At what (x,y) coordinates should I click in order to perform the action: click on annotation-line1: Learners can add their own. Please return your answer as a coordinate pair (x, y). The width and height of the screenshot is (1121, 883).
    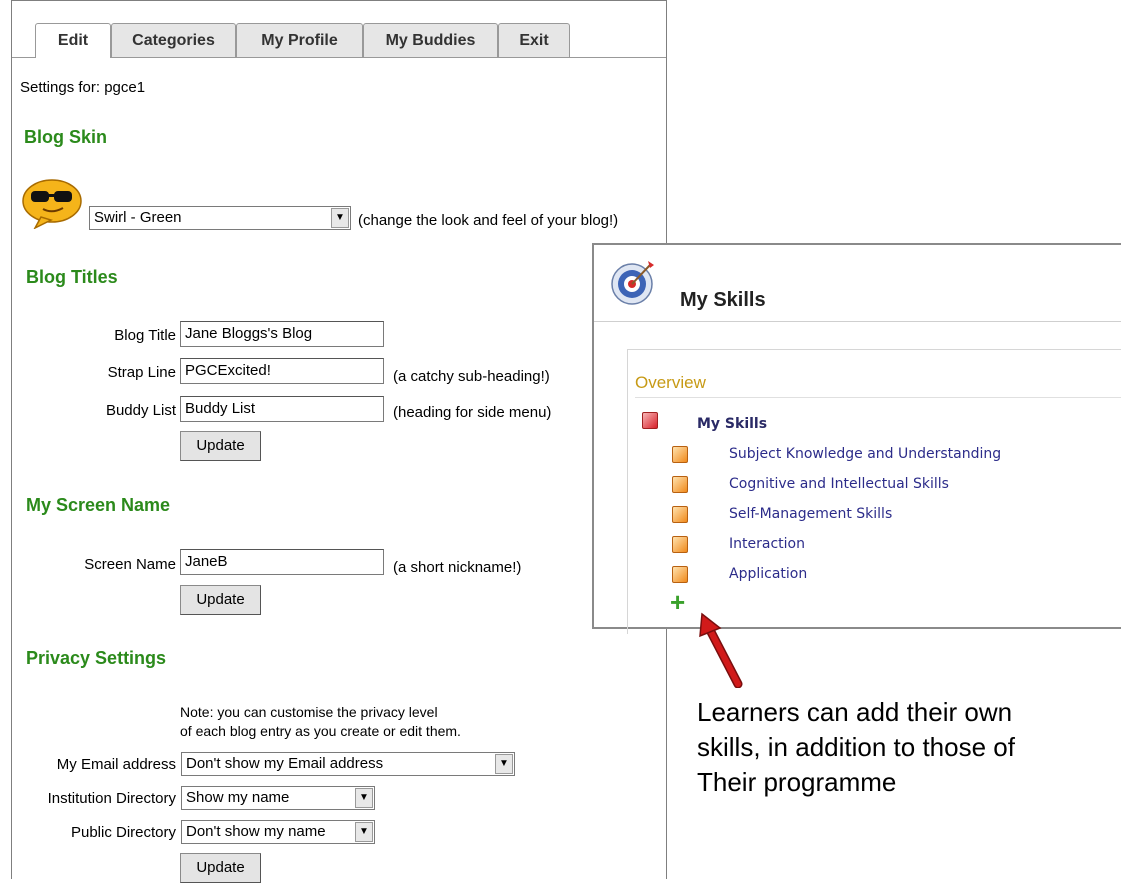
    Looking at the image, I should click on (855, 712).